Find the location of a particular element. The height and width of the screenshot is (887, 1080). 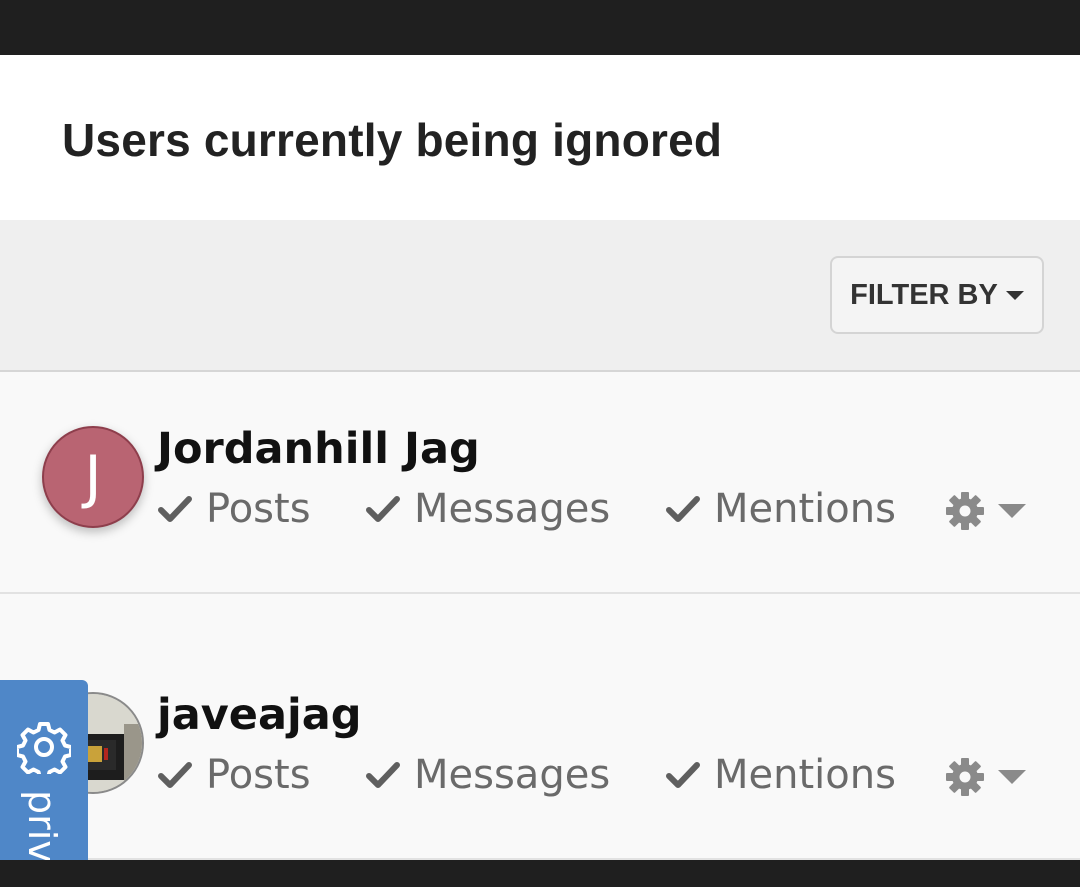

avatar-initial: J is located at coordinates (93, 477).